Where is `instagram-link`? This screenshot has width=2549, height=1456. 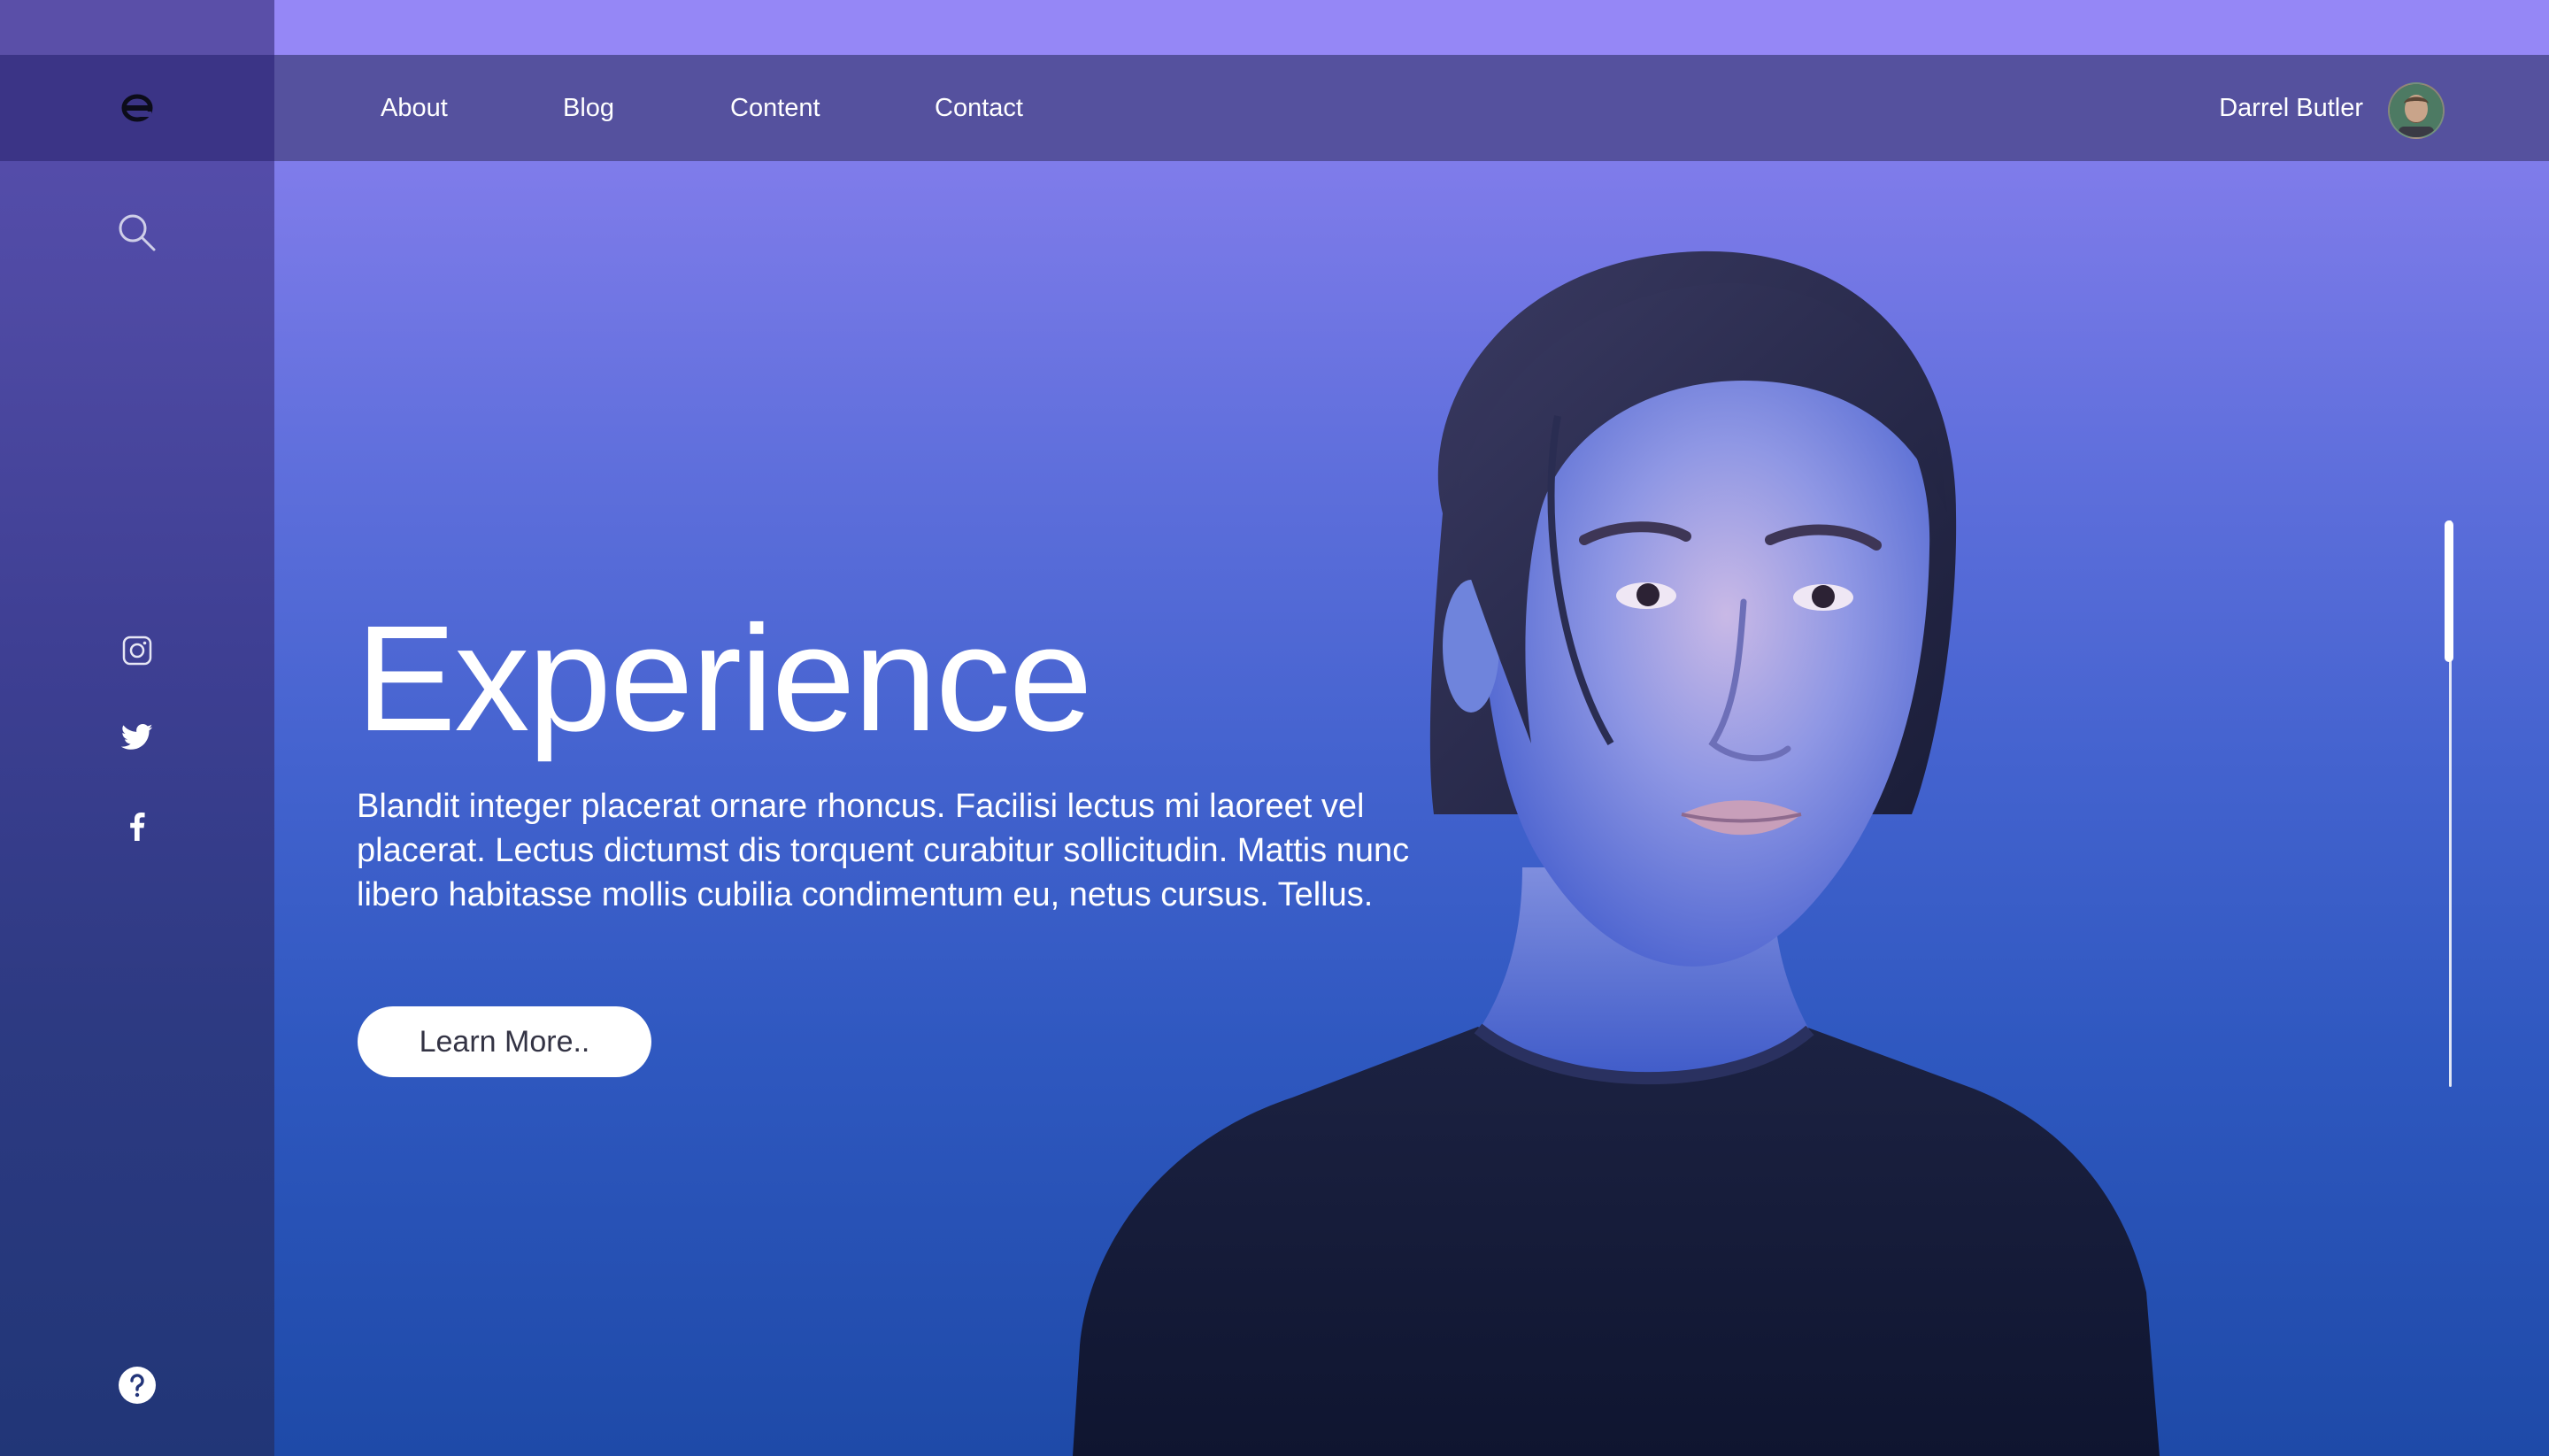 instagram-link is located at coordinates (137, 651).